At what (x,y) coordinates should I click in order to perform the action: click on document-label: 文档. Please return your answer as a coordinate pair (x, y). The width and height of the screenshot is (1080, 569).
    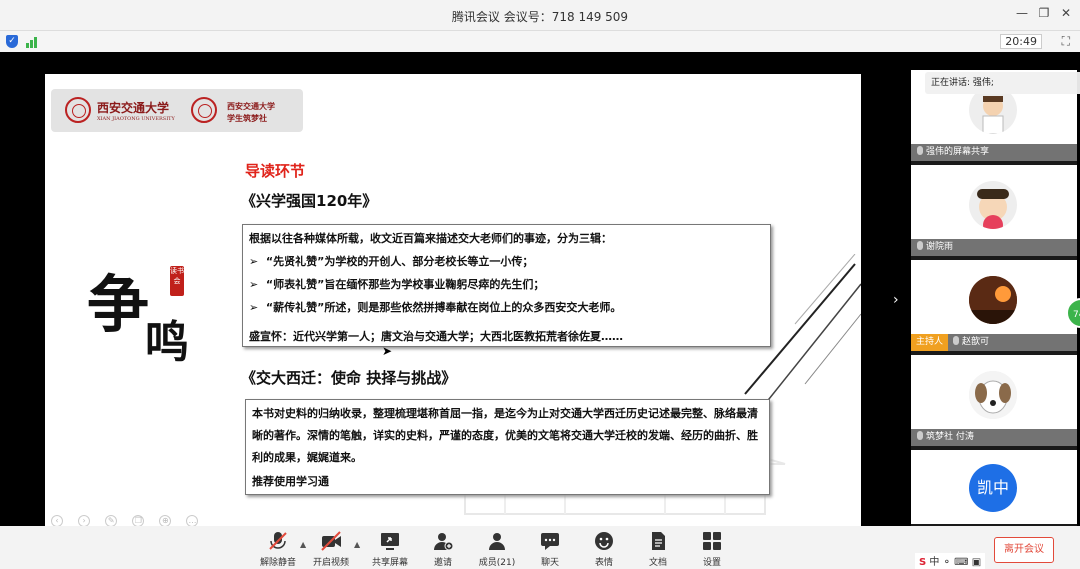
    Looking at the image, I should click on (657, 563).